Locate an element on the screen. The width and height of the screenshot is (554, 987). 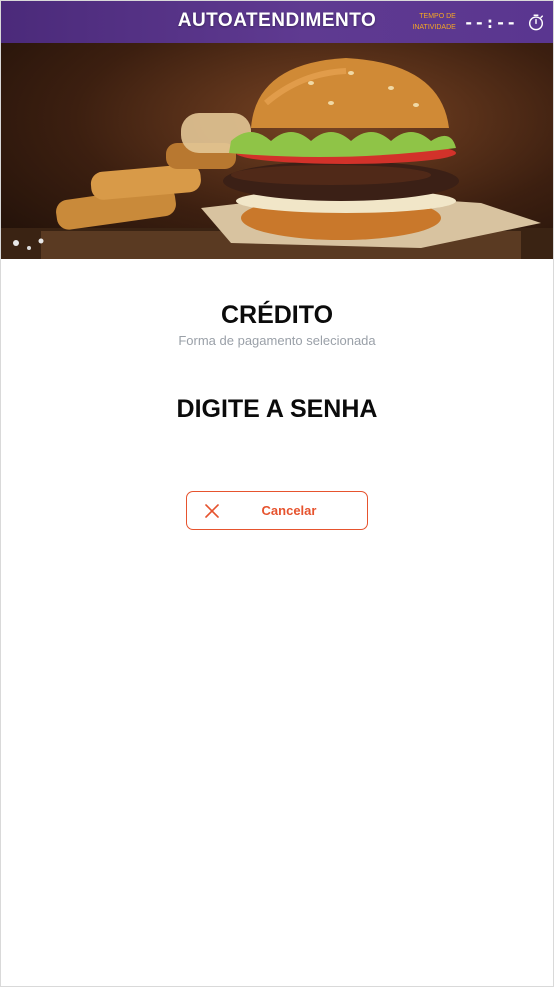
inactivity-label-text: TEMPO DE INATIVIDADE is located at coordinates (434, 22).